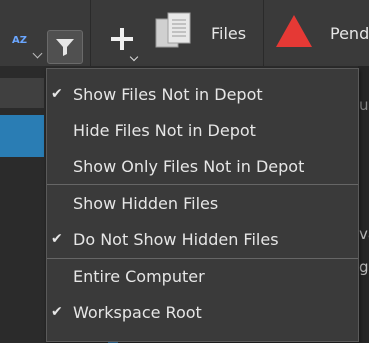 The height and width of the screenshot is (343, 369). Describe the element at coordinates (364, 234) in the screenshot. I see `background-text: va` at that location.